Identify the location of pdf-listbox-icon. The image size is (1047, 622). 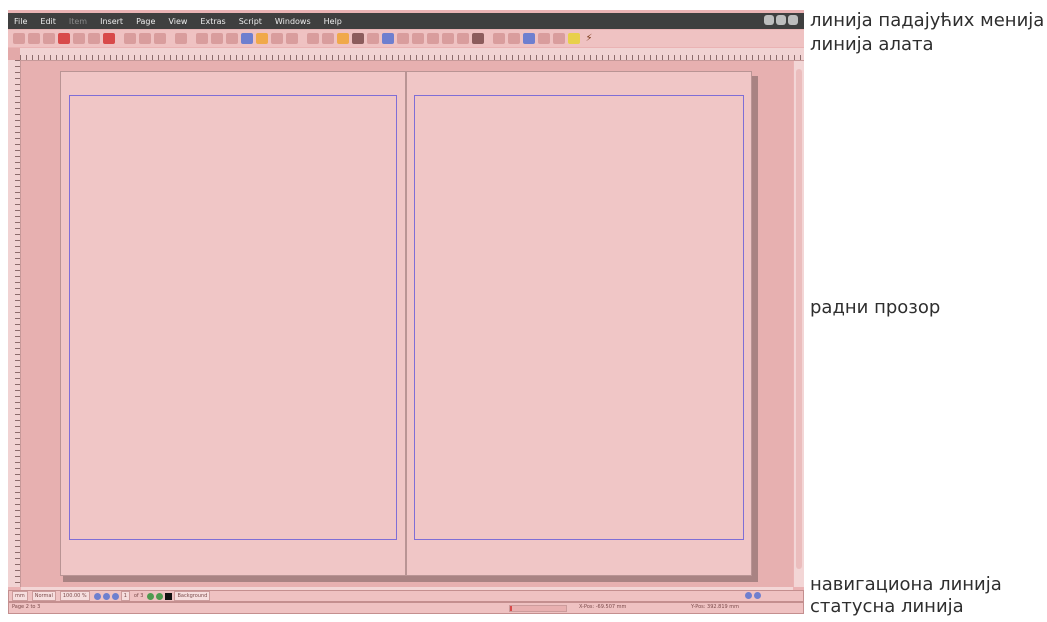
(559, 38).